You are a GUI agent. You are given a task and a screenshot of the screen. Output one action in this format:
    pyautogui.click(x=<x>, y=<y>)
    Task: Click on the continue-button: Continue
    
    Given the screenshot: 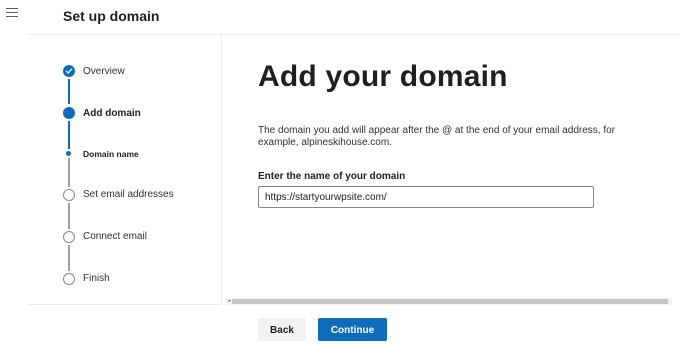 What is the action you would take?
    pyautogui.click(x=352, y=329)
    